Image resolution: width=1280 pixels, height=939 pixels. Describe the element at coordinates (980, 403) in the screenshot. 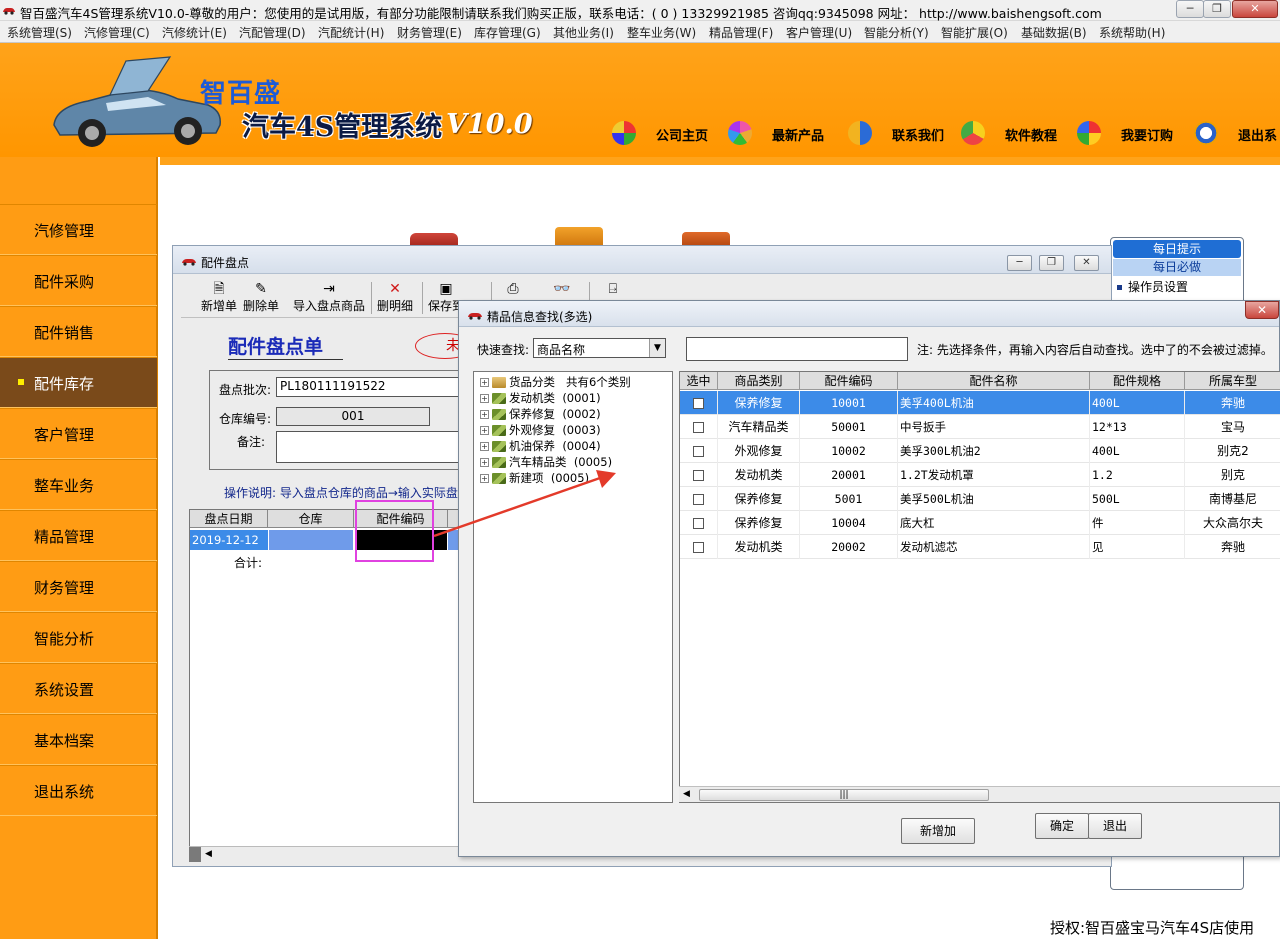

I see `table-row: 保养修复 10001 美孚400L机油 400L 奔驰` at that location.